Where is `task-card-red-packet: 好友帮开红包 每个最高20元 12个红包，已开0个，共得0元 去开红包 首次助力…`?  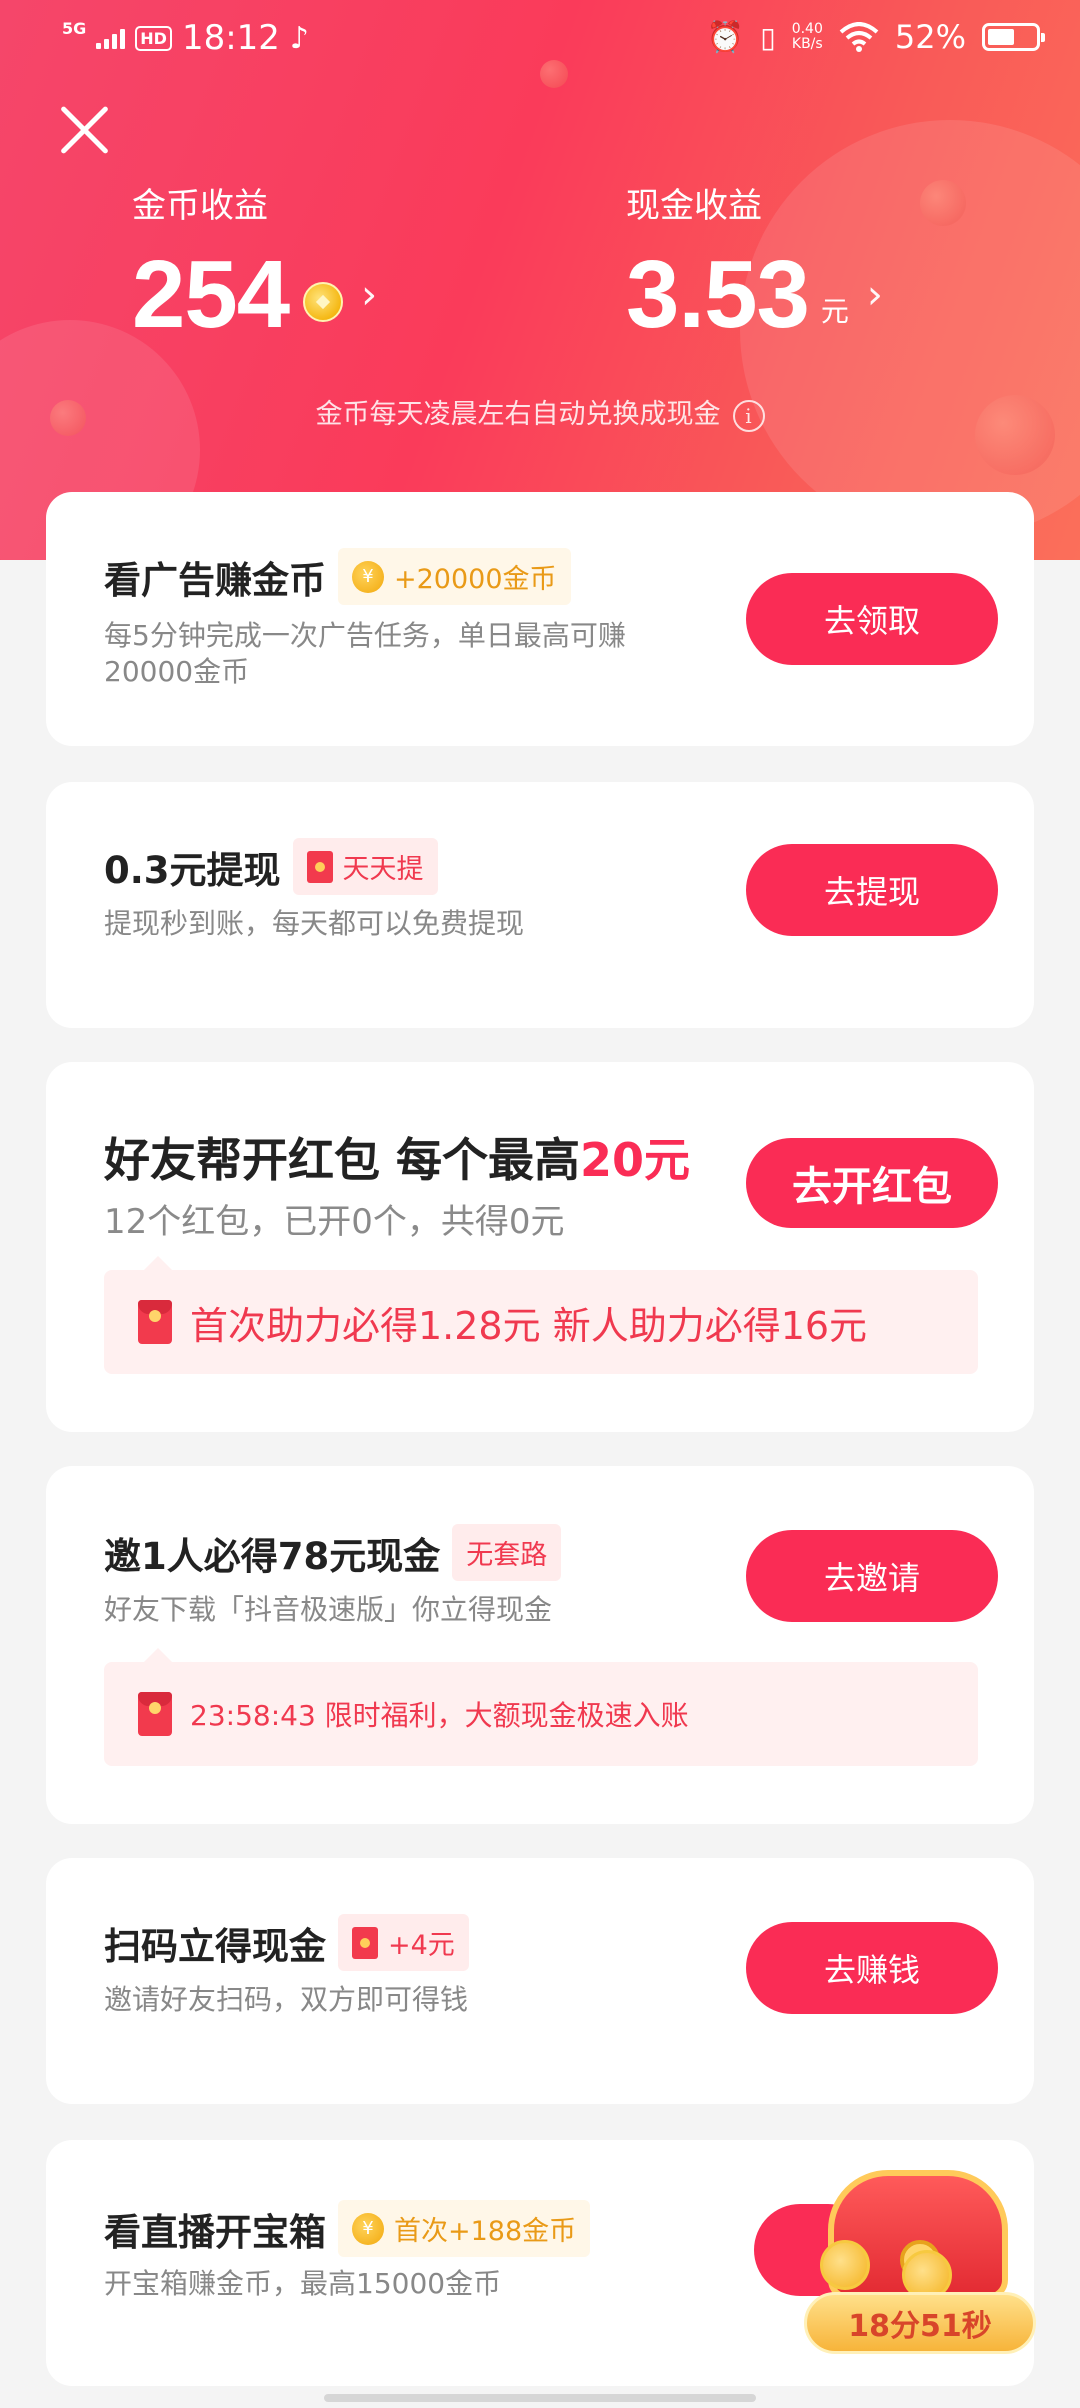 task-card-red-packet: 好友帮开红包 每个最高20元 12个红包，已开0个，共得0元 去开红包 首次助力… is located at coordinates (540, 1247).